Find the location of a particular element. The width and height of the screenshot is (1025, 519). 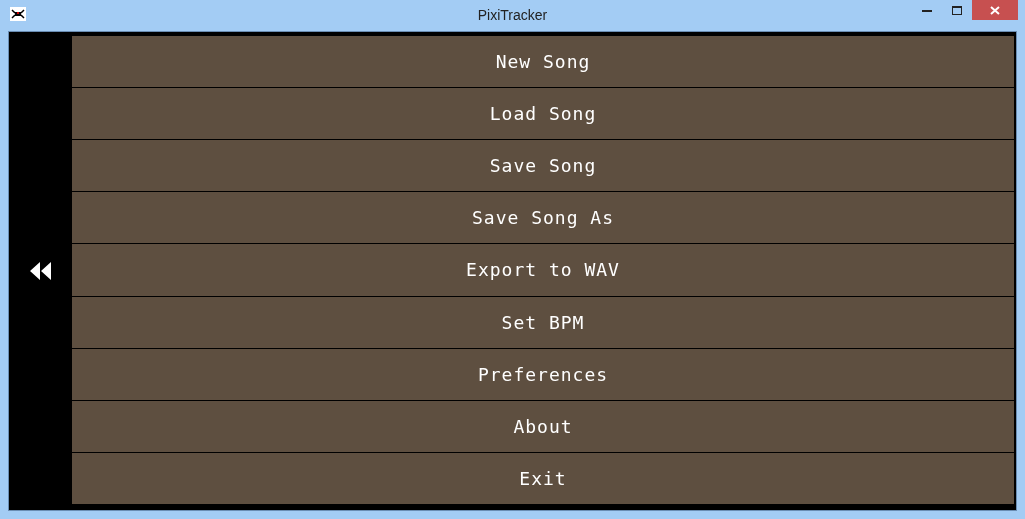

rewind-icon is located at coordinates (40, 271).